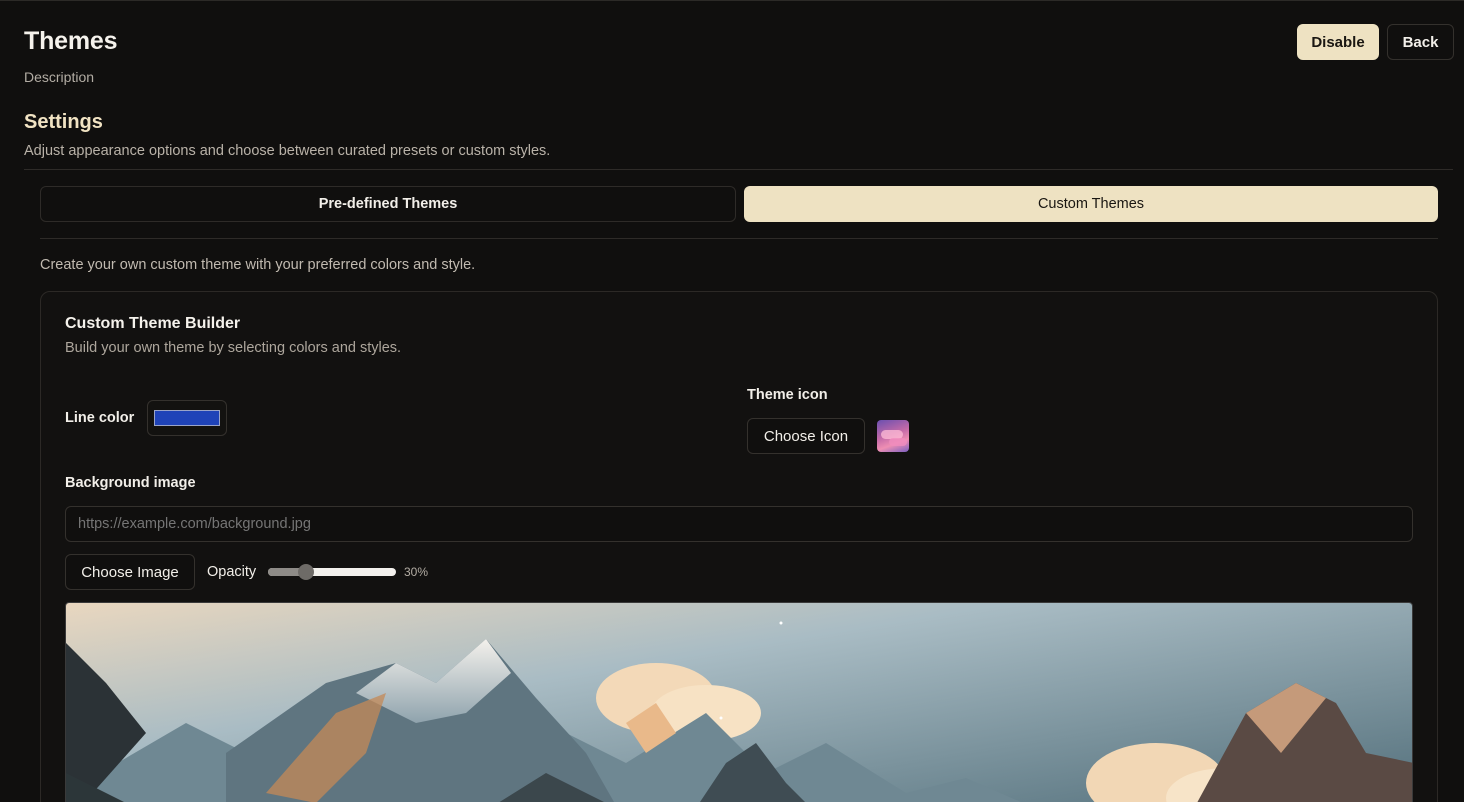 Image resolution: width=1464 pixels, height=802 pixels. What do you see at coordinates (739, 238) in the screenshot?
I see `tabs-divider` at bounding box center [739, 238].